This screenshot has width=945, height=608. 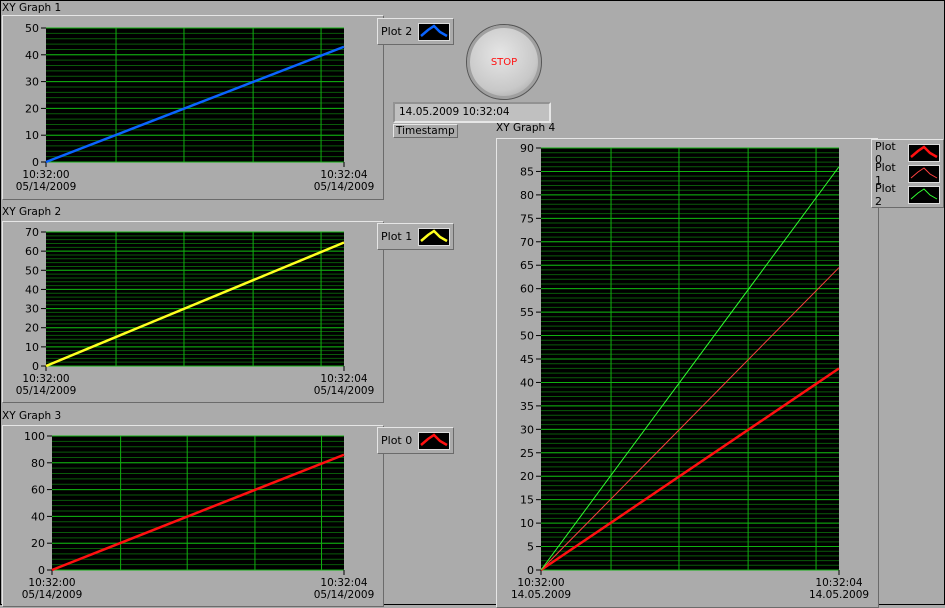 I want to click on timestamp-label: Timestamp, so click(x=425, y=131).